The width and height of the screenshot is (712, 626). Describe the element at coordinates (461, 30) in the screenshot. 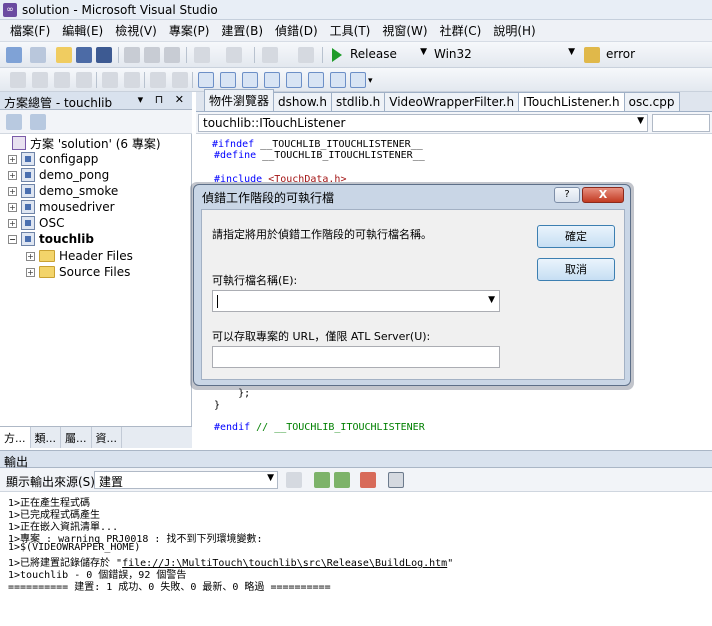

I see `menu-community: 社群(C)` at that location.